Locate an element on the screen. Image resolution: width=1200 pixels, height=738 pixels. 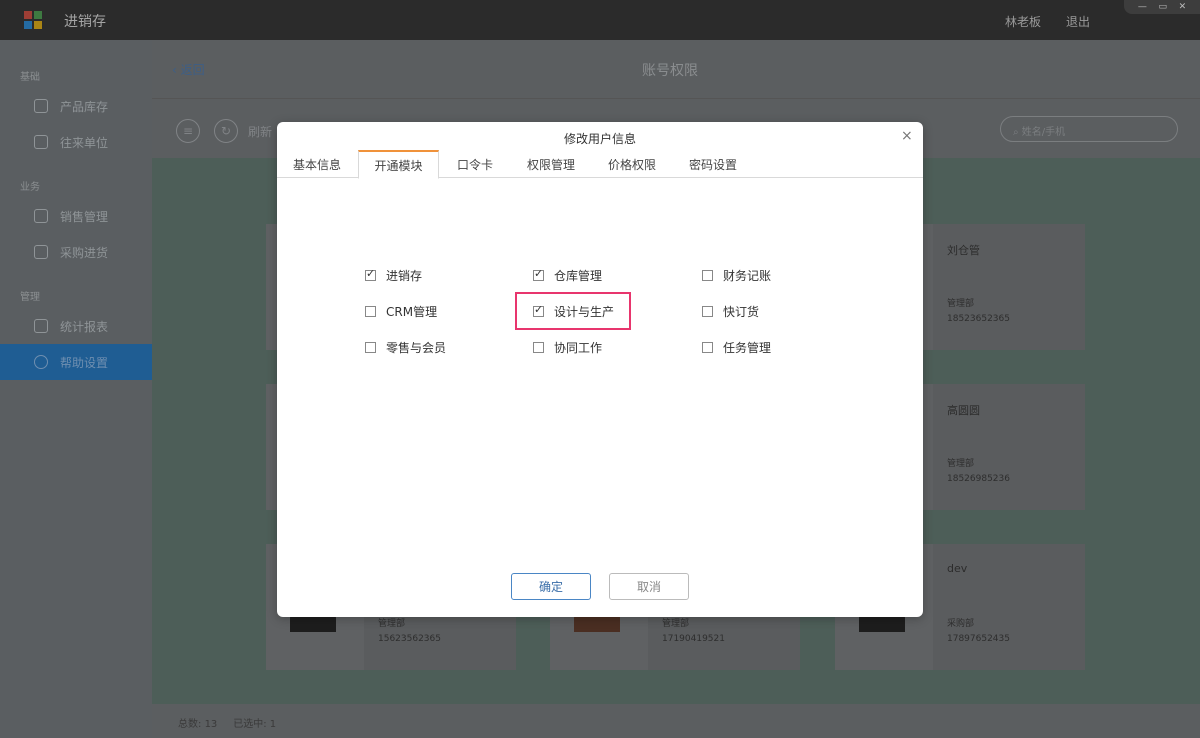
module-label: 协同工作 is located at coordinates (578, 347).